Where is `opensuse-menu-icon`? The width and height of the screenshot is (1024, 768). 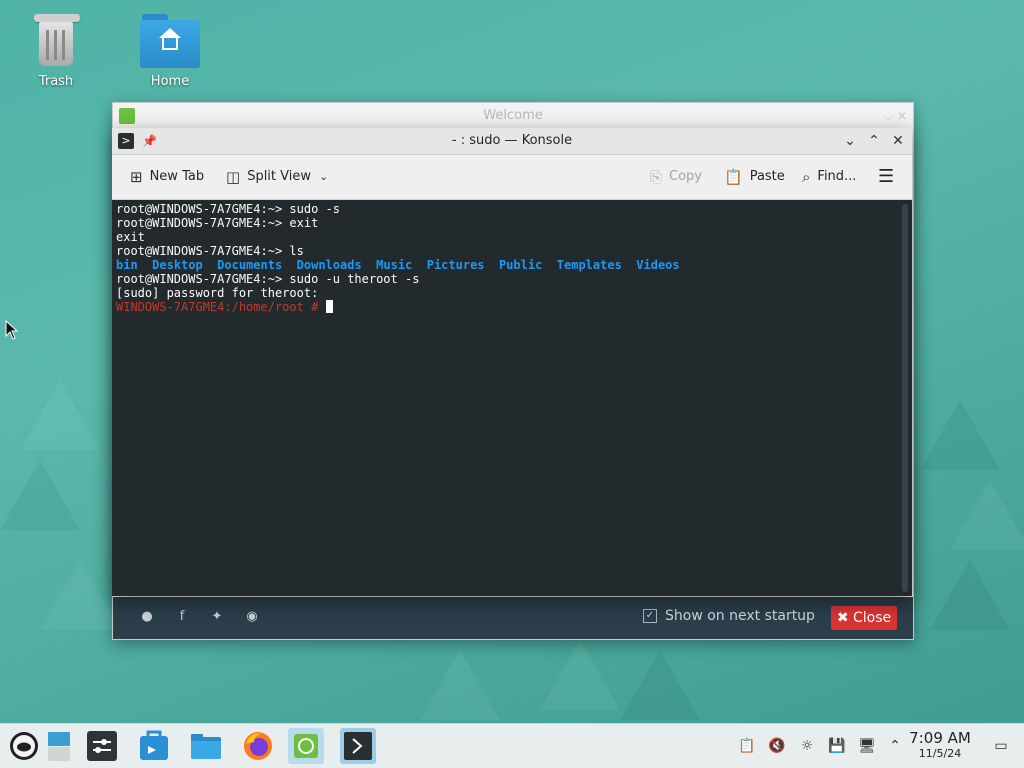 opensuse-menu-icon is located at coordinates (24, 746).